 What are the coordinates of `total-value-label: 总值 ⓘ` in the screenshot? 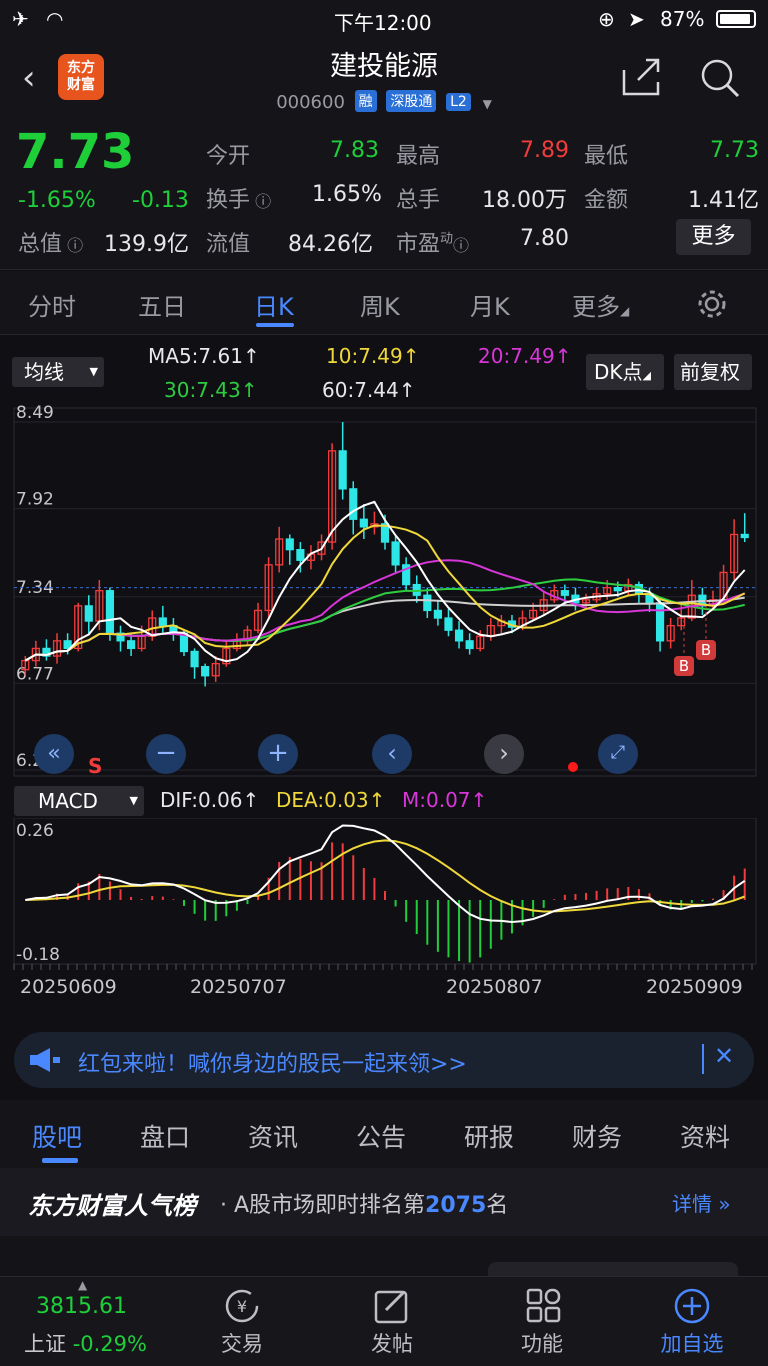 It's located at (51, 244).